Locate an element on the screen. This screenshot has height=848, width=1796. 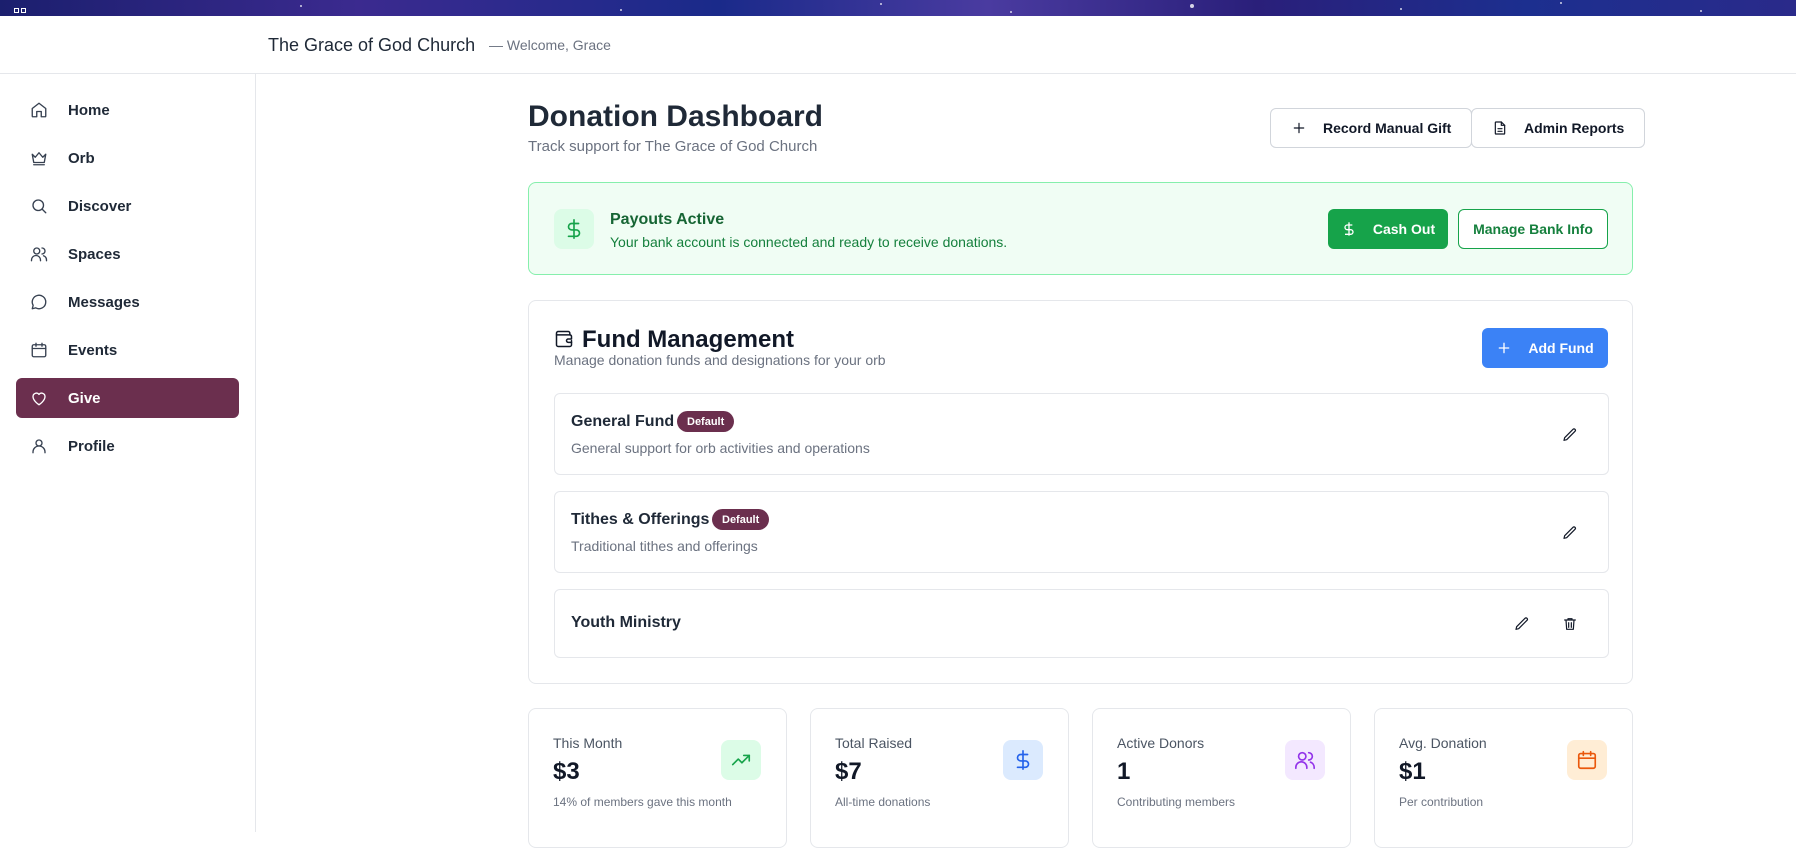
message-icon is located at coordinates (39, 302).